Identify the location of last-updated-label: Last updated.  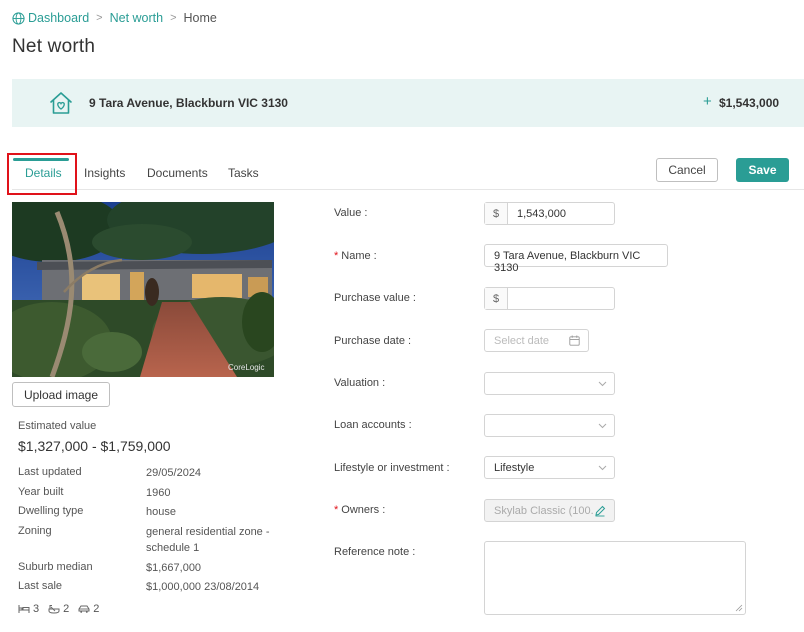
(50, 472).